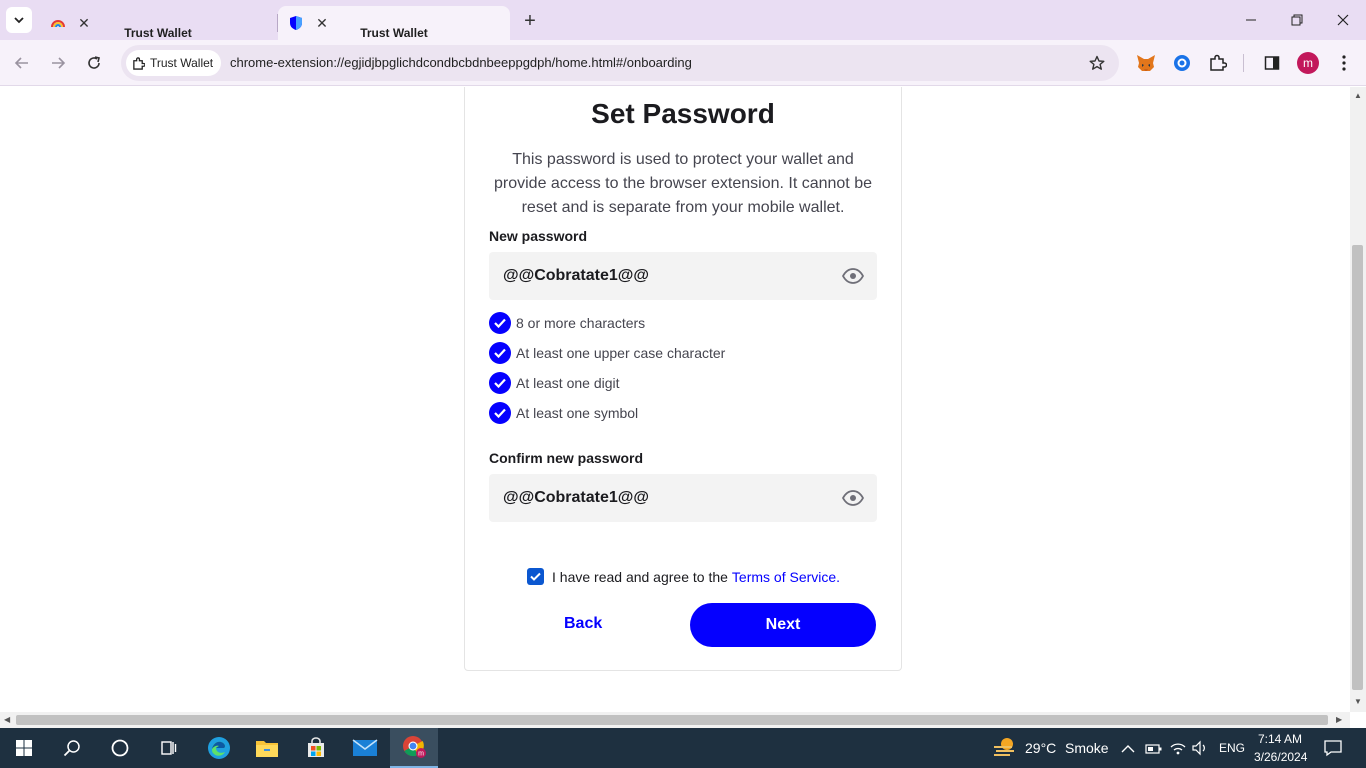 The height and width of the screenshot is (768, 1366). I want to click on minimize-icon, so click(1251, 20).